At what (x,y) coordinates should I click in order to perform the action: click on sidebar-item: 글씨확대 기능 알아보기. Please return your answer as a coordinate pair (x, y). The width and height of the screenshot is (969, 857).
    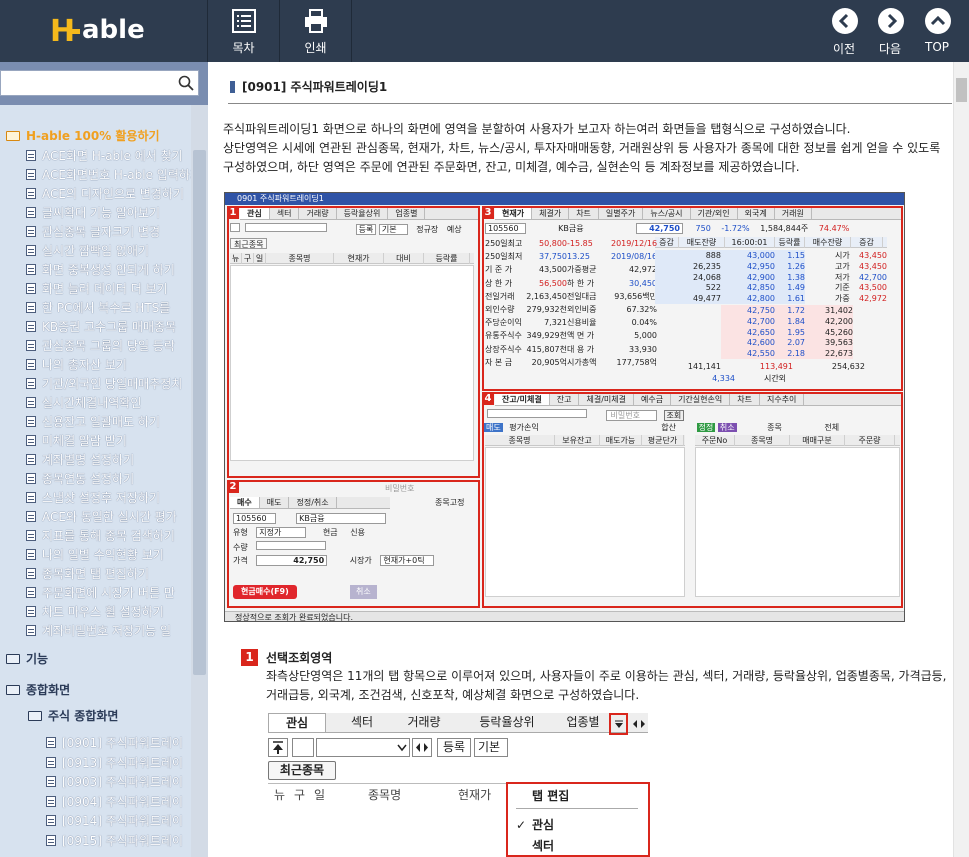
    Looking at the image, I should click on (93, 213).